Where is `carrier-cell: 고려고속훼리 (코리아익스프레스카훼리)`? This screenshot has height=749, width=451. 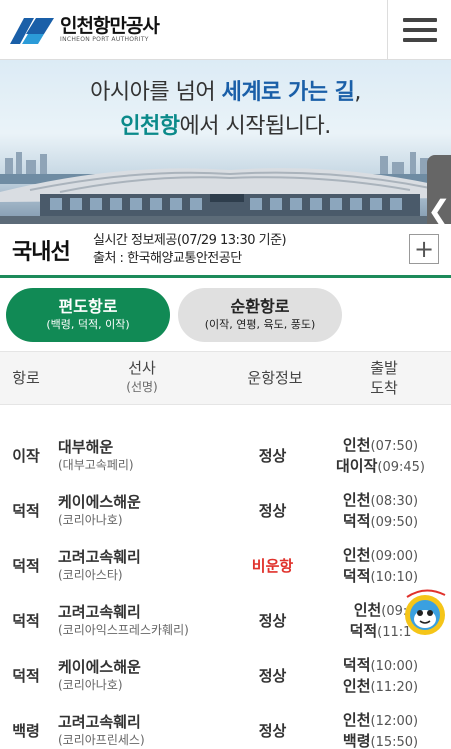
carrier-cell: 고려고속훼리 (코리아익스프레스카훼리) is located at coordinates (123, 620).